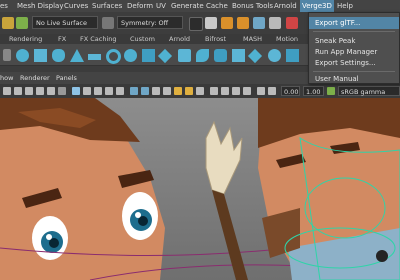 The width and height of the screenshot is (400, 280). What do you see at coordinates (331, 91) in the screenshot?
I see `color-management-icon` at bounding box center [331, 91].